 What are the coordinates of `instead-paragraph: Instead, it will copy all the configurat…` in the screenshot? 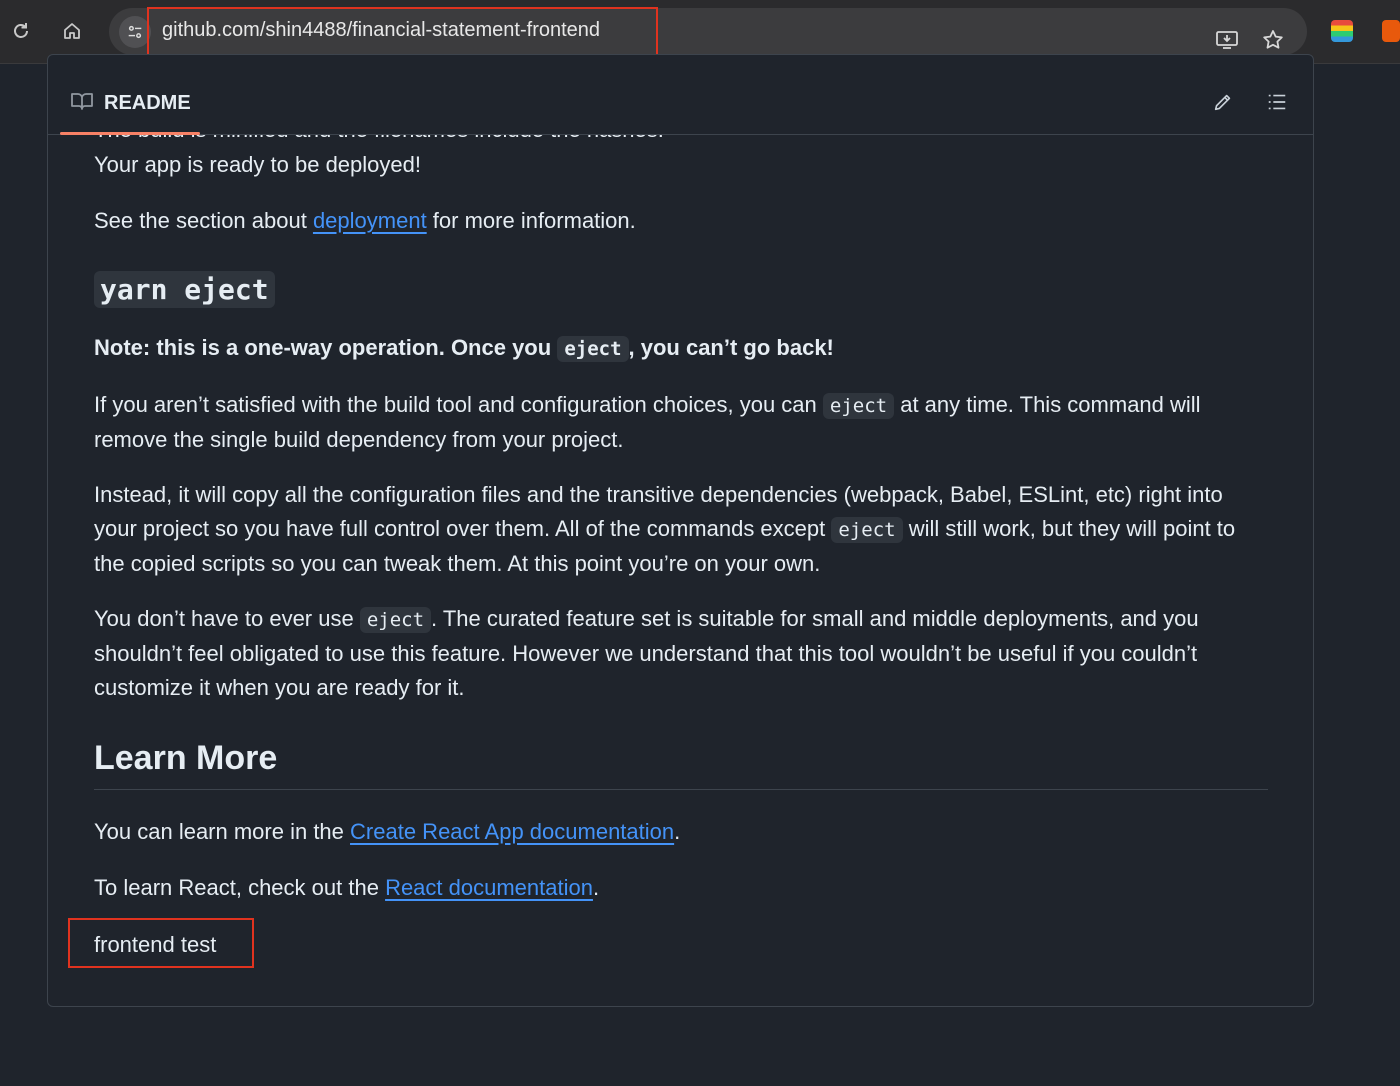 It's located at (681, 529).